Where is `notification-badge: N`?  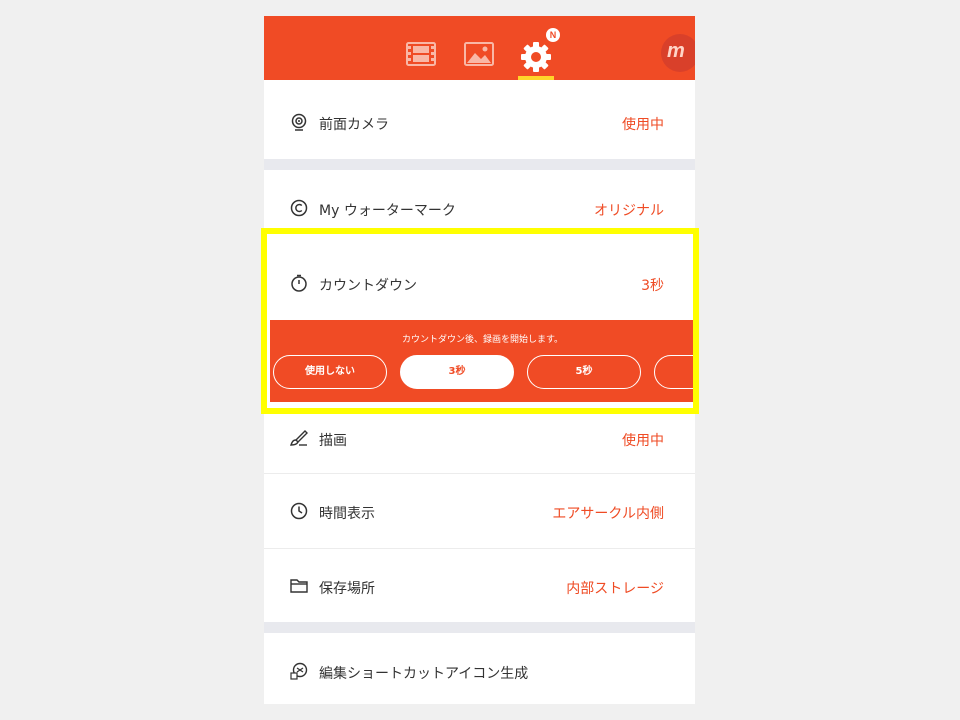 notification-badge: N is located at coordinates (553, 35).